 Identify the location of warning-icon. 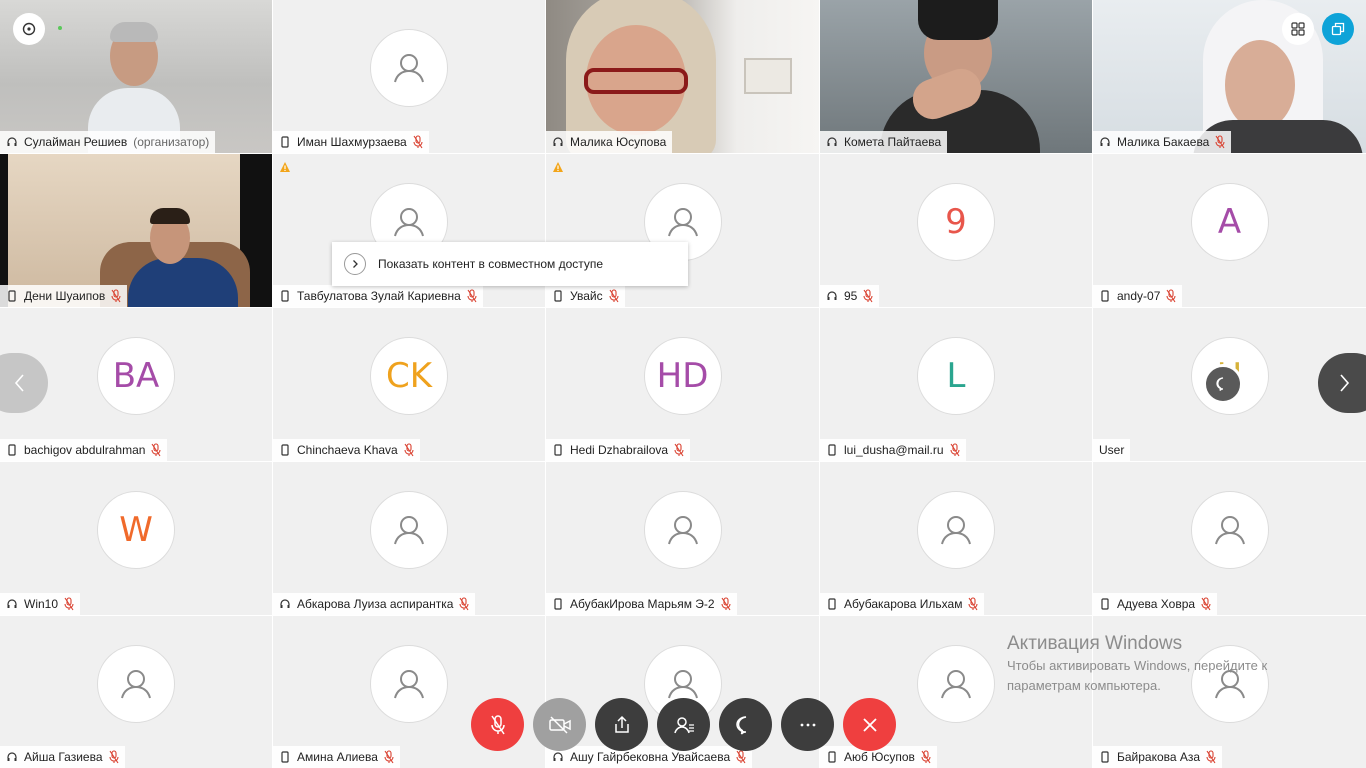
(285, 166).